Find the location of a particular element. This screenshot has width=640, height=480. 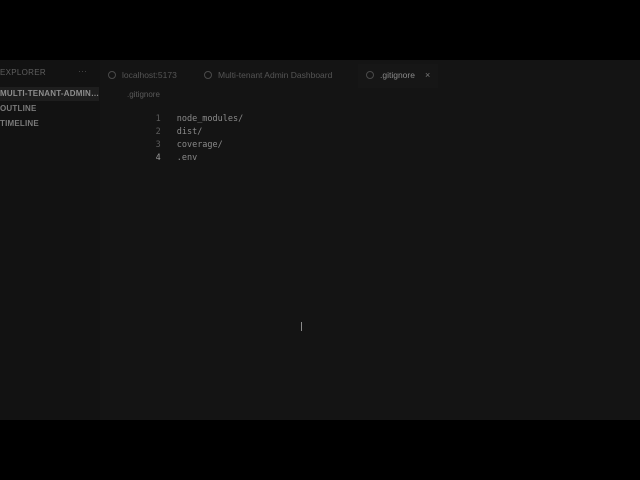

line-number: 2 is located at coordinates (158, 132).